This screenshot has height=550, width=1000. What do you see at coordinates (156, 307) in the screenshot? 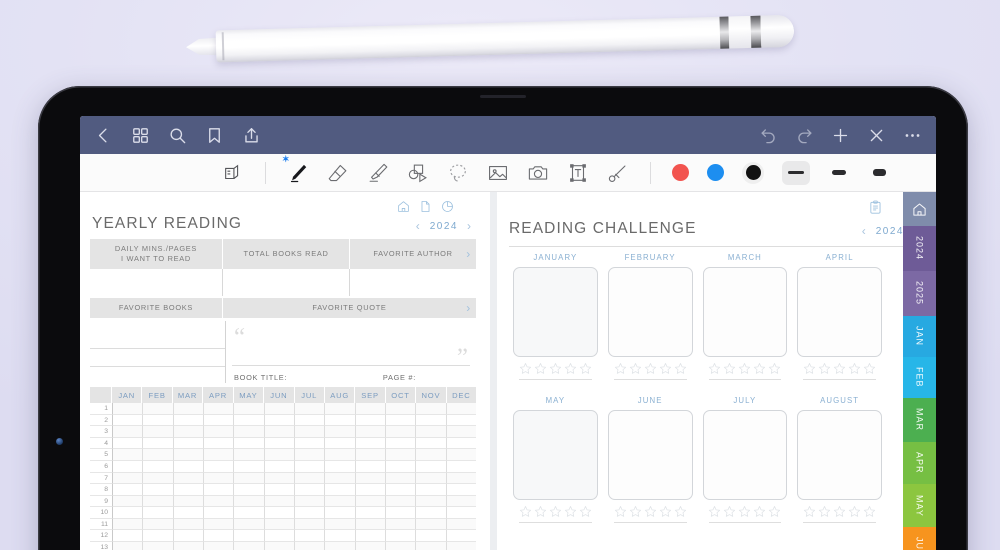
I see `favorite-books-header: FAVORITE BOOKS` at bounding box center [156, 307].